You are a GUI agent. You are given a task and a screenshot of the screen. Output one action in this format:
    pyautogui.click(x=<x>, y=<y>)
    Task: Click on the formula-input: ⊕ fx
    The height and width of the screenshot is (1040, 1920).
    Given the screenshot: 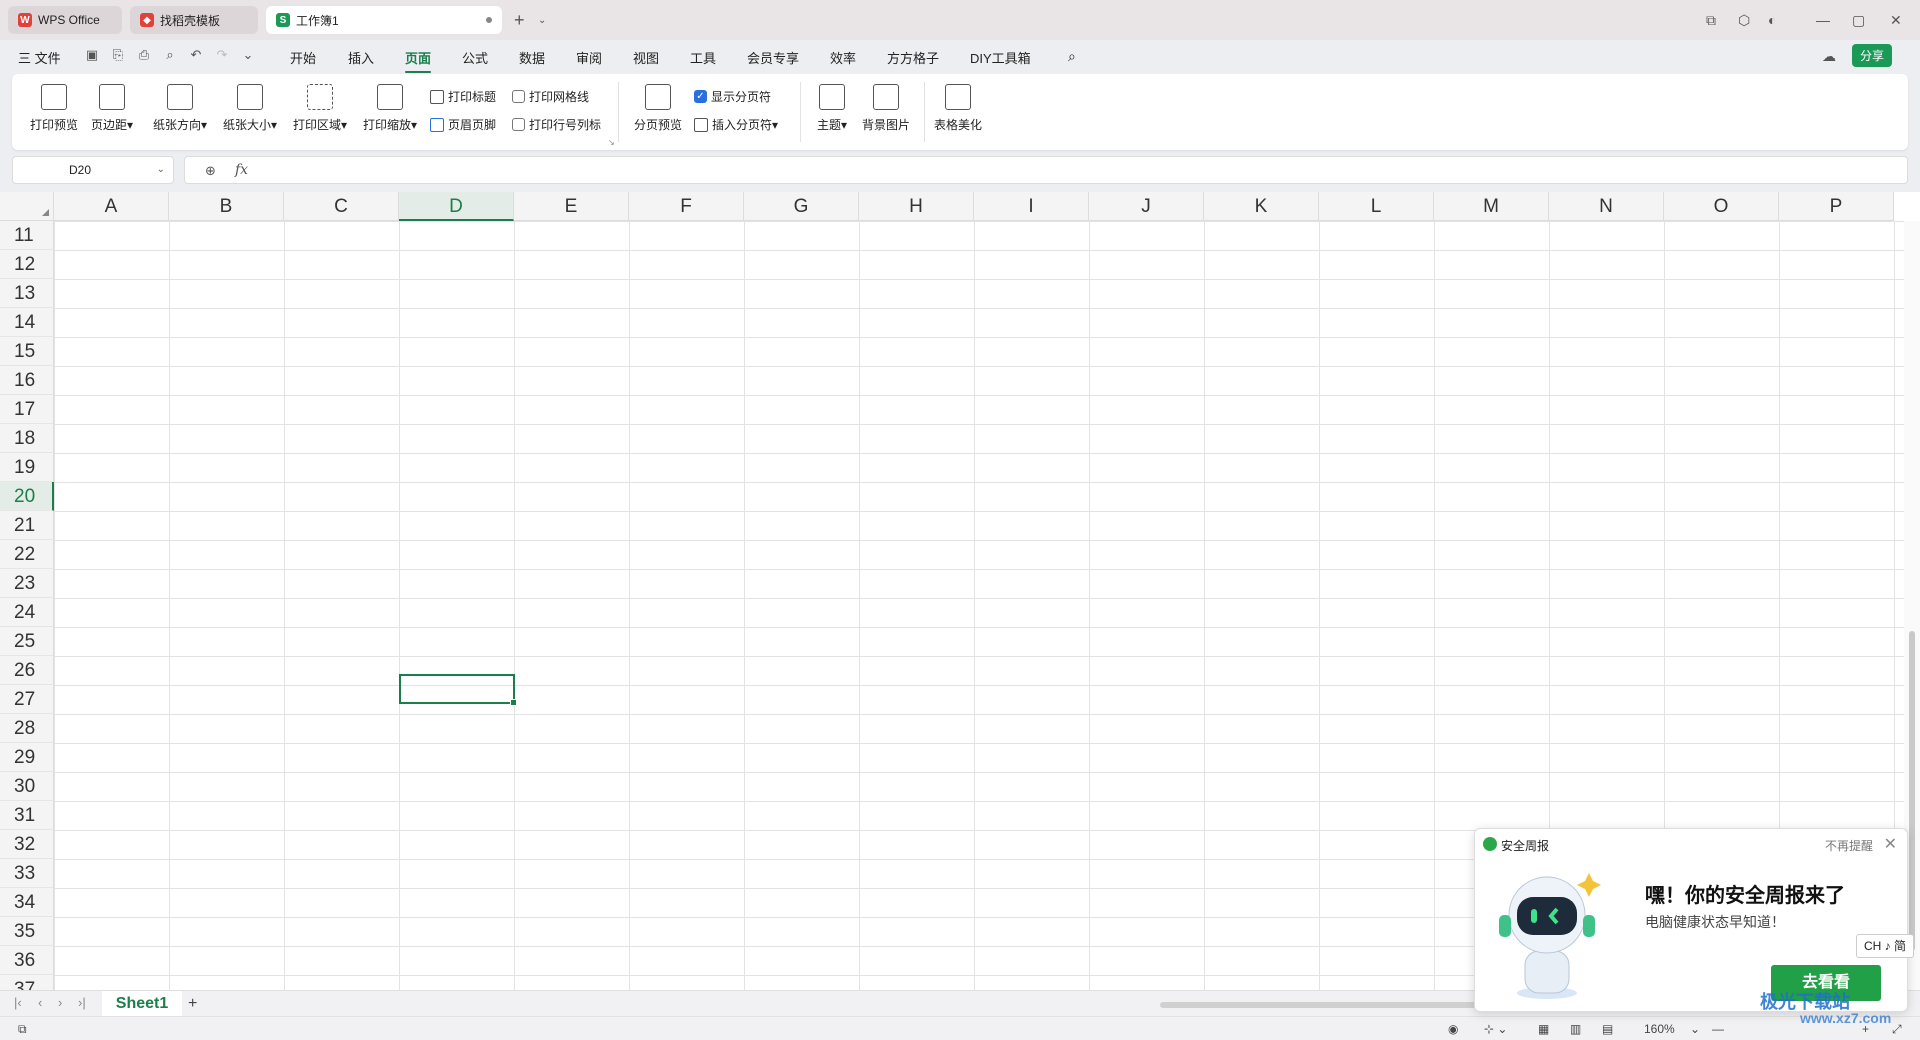 What is the action you would take?
    pyautogui.click(x=1046, y=170)
    